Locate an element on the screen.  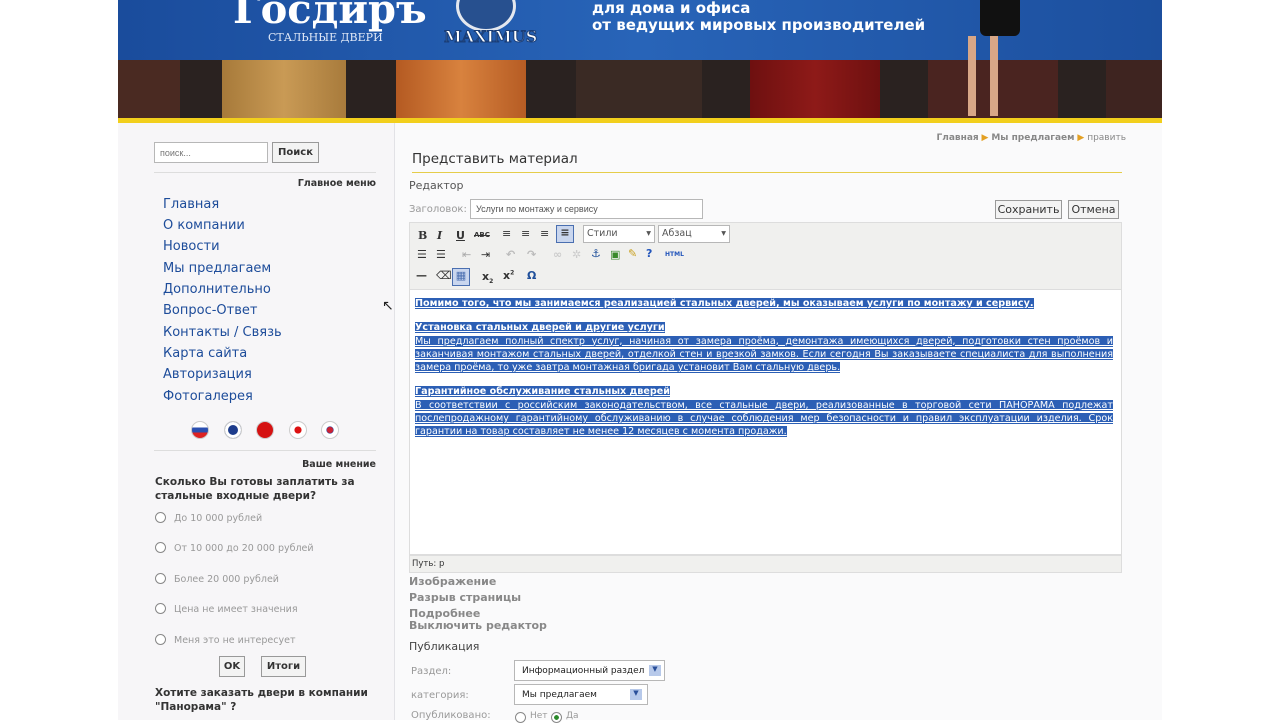
doors-strip is located at coordinates (640, 77).